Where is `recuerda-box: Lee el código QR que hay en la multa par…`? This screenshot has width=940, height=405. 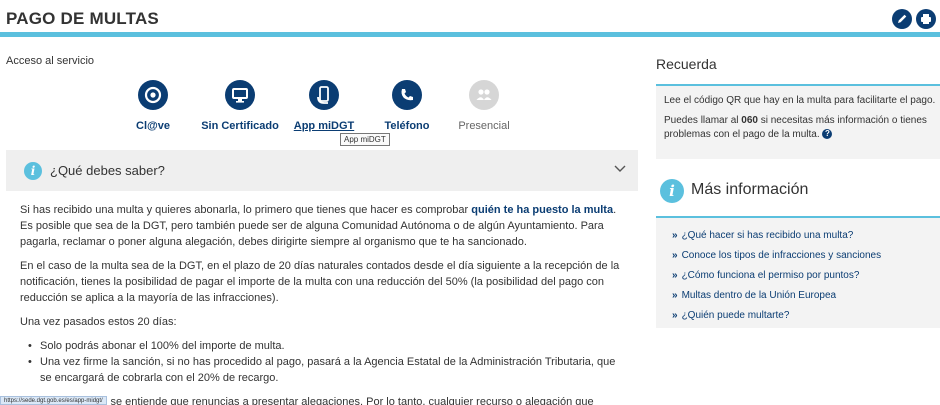 recuerda-box: Lee el código QR que hay en la multa par… is located at coordinates (798, 121).